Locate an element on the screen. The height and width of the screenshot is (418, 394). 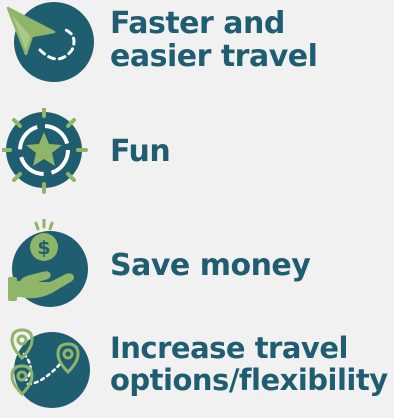
label-line: Fun is located at coordinates (140, 151).